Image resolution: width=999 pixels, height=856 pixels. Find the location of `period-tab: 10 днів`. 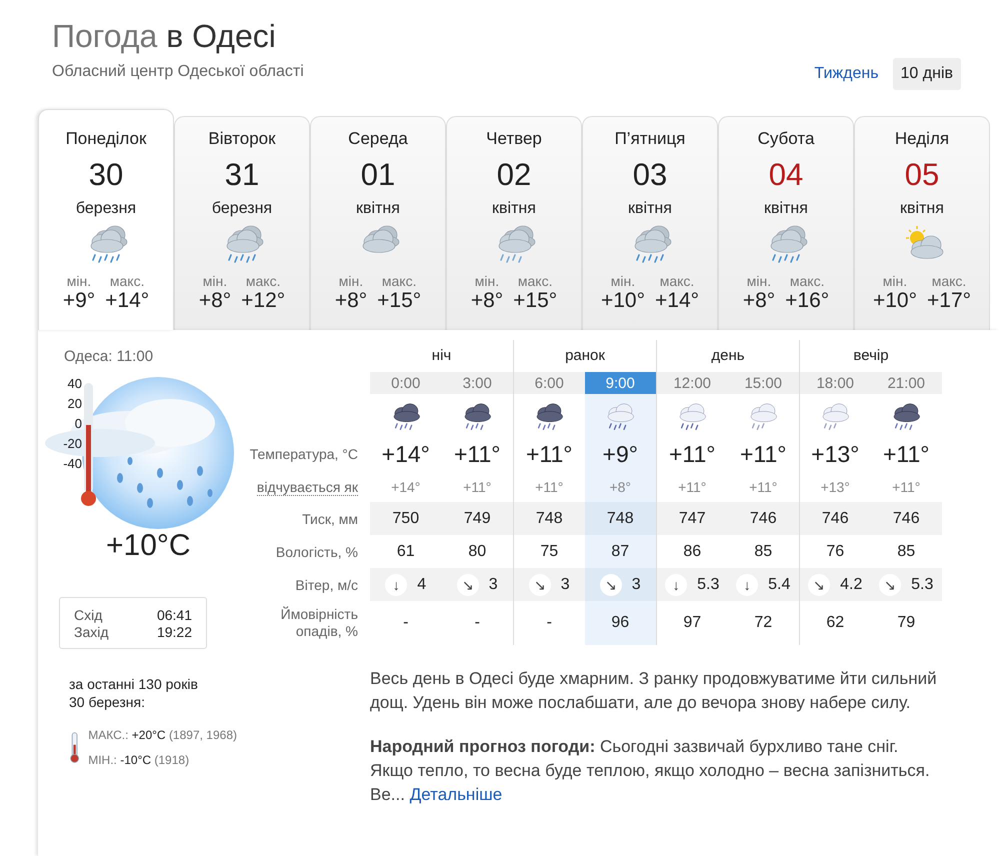

period-tab: 10 днів is located at coordinates (926, 74).